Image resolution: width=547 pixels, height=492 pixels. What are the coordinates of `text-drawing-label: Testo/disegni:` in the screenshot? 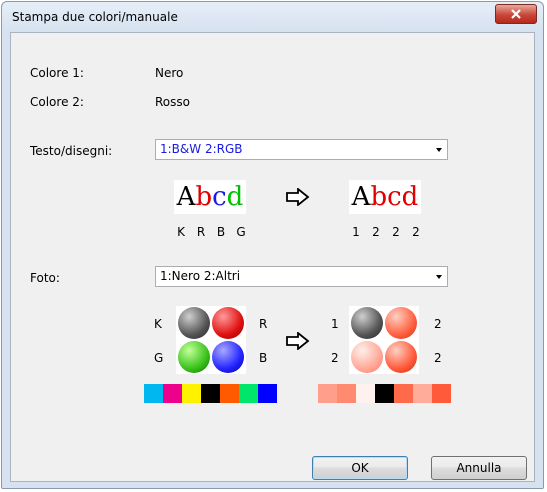 It's located at (71, 151).